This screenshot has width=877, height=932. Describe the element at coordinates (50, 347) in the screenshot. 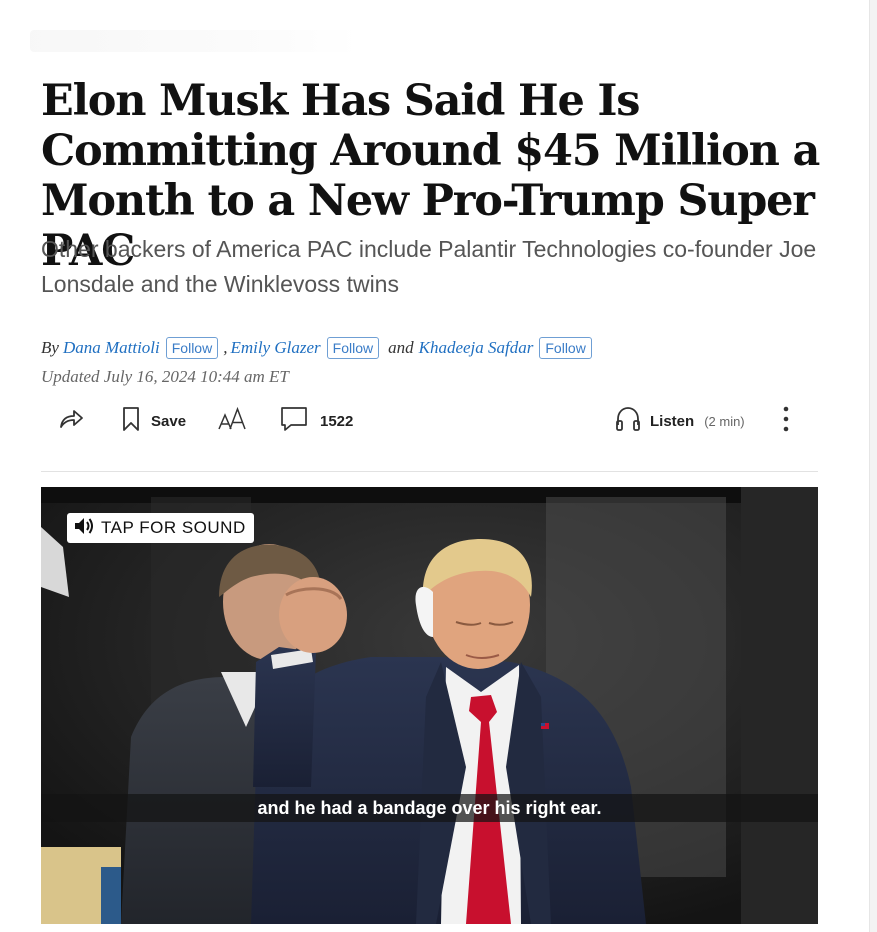

I see `byline-by: By` at that location.